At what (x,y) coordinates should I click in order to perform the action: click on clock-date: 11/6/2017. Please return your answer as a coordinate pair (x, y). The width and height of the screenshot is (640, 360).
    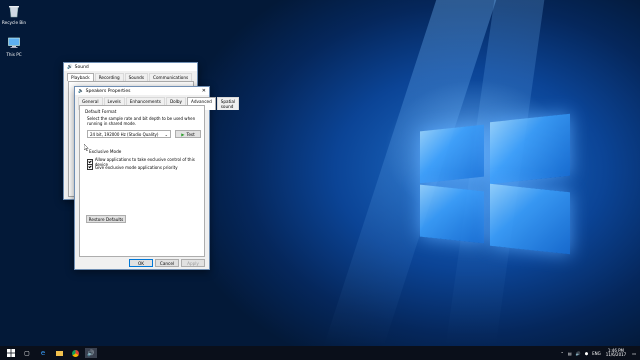
    Looking at the image, I should click on (616, 354).